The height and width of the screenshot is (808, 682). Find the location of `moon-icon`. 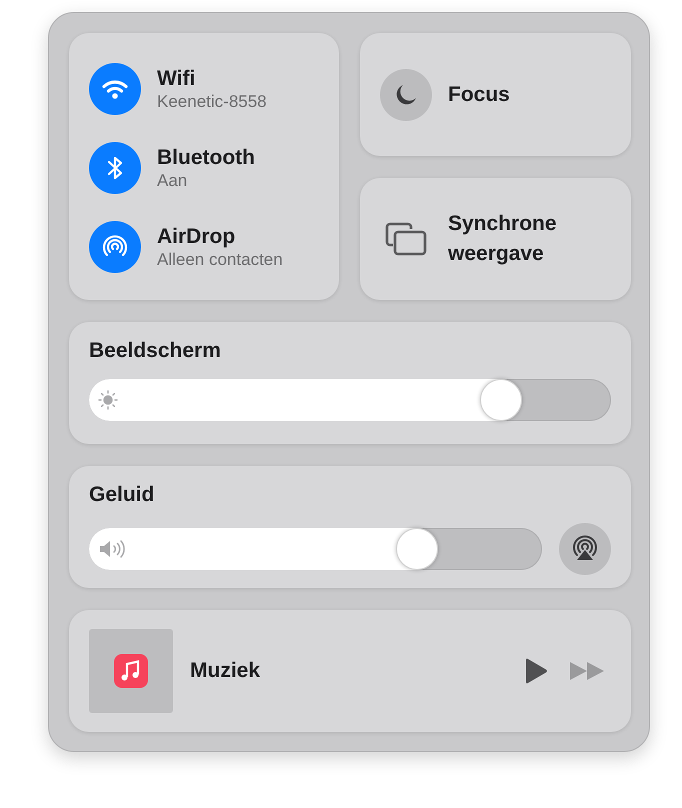

moon-icon is located at coordinates (406, 94).